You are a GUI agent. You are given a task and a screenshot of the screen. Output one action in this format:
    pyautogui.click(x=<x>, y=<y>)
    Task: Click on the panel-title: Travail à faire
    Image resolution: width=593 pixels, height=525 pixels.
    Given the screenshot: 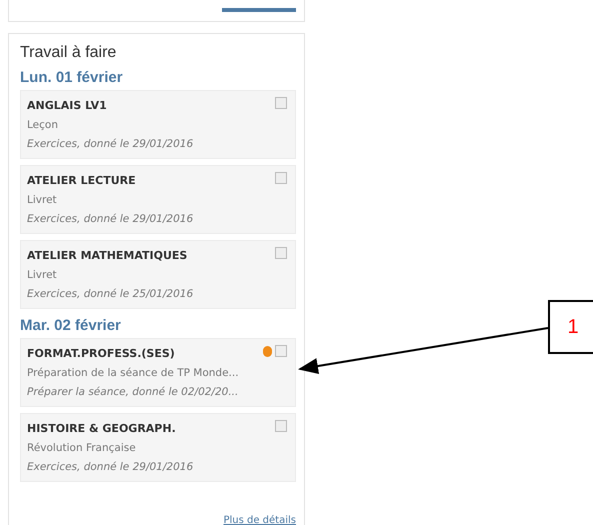 What is the action you would take?
    pyautogui.click(x=69, y=53)
    